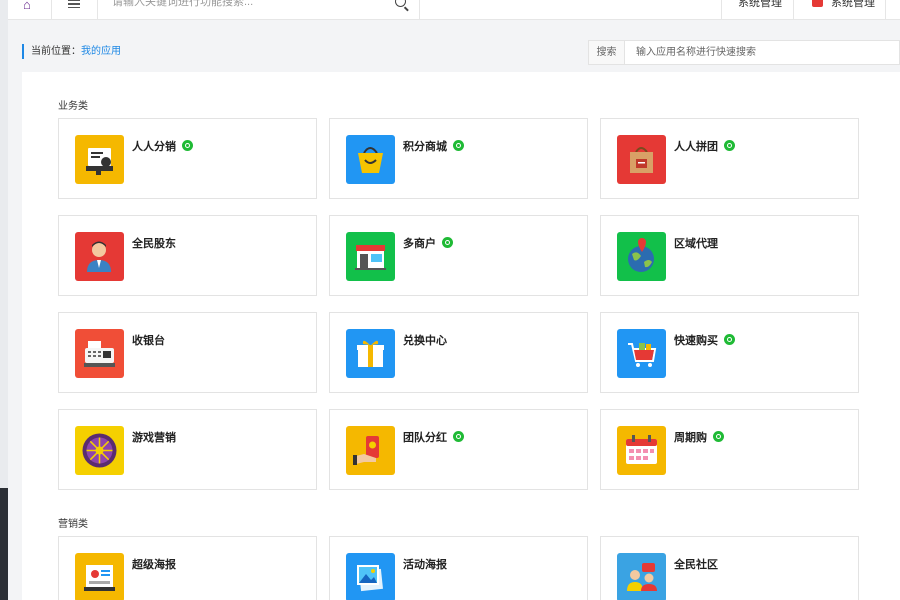 The image size is (900, 600). Describe the element at coordinates (419, 244) in the screenshot. I see `app-name: 多商户` at that location.